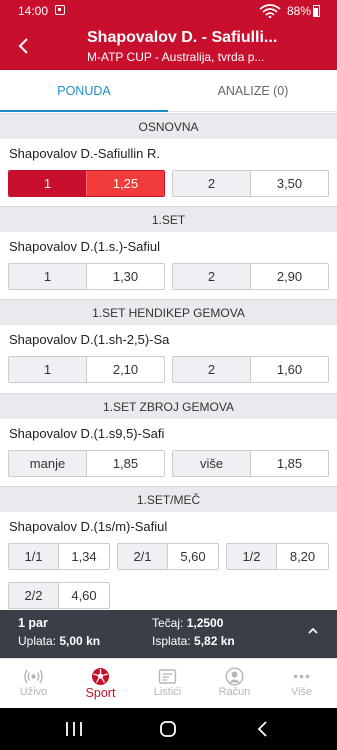  I want to click on wifi-icon, so click(270, 12).